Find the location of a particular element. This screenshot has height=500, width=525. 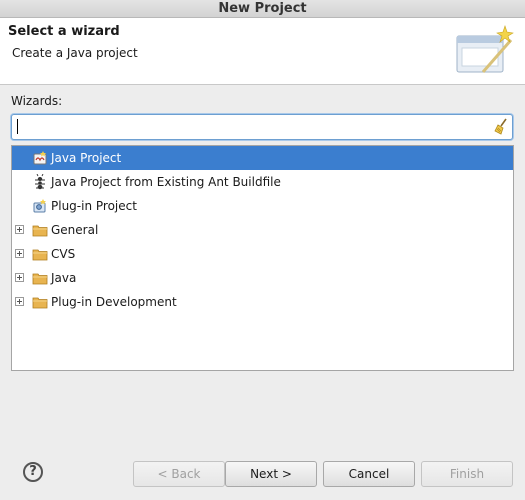

wizard-filter-field is located at coordinates (262, 127).